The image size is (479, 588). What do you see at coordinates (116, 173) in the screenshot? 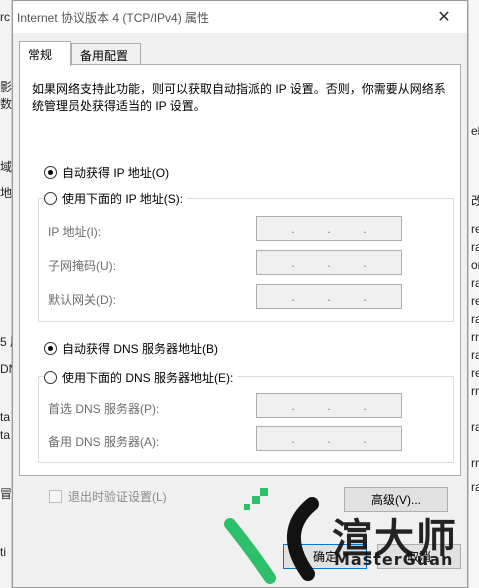
I see `auto-ip-label: 自动获得 IP 地址(O)` at bounding box center [116, 173].